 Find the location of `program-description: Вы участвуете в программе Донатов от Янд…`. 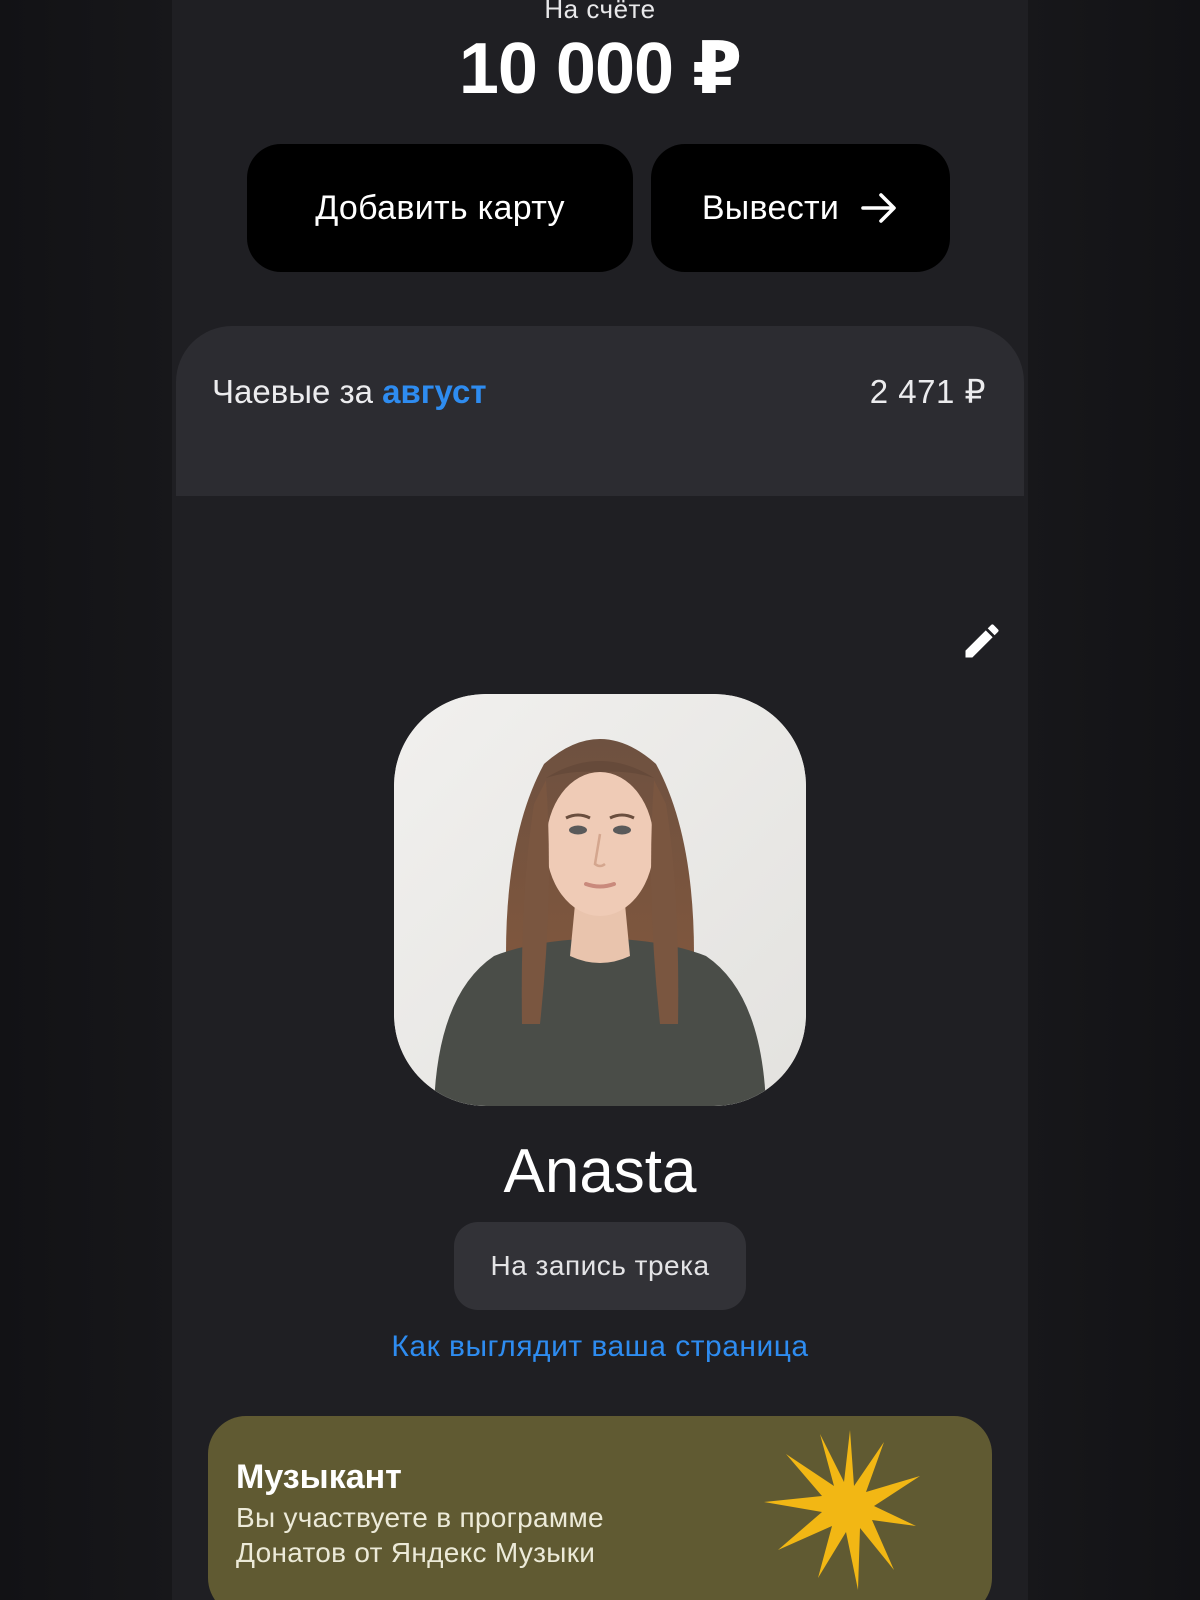

program-description: Вы участвуете в программе Донатов от Янд… is located at coordinates (420, 1535).